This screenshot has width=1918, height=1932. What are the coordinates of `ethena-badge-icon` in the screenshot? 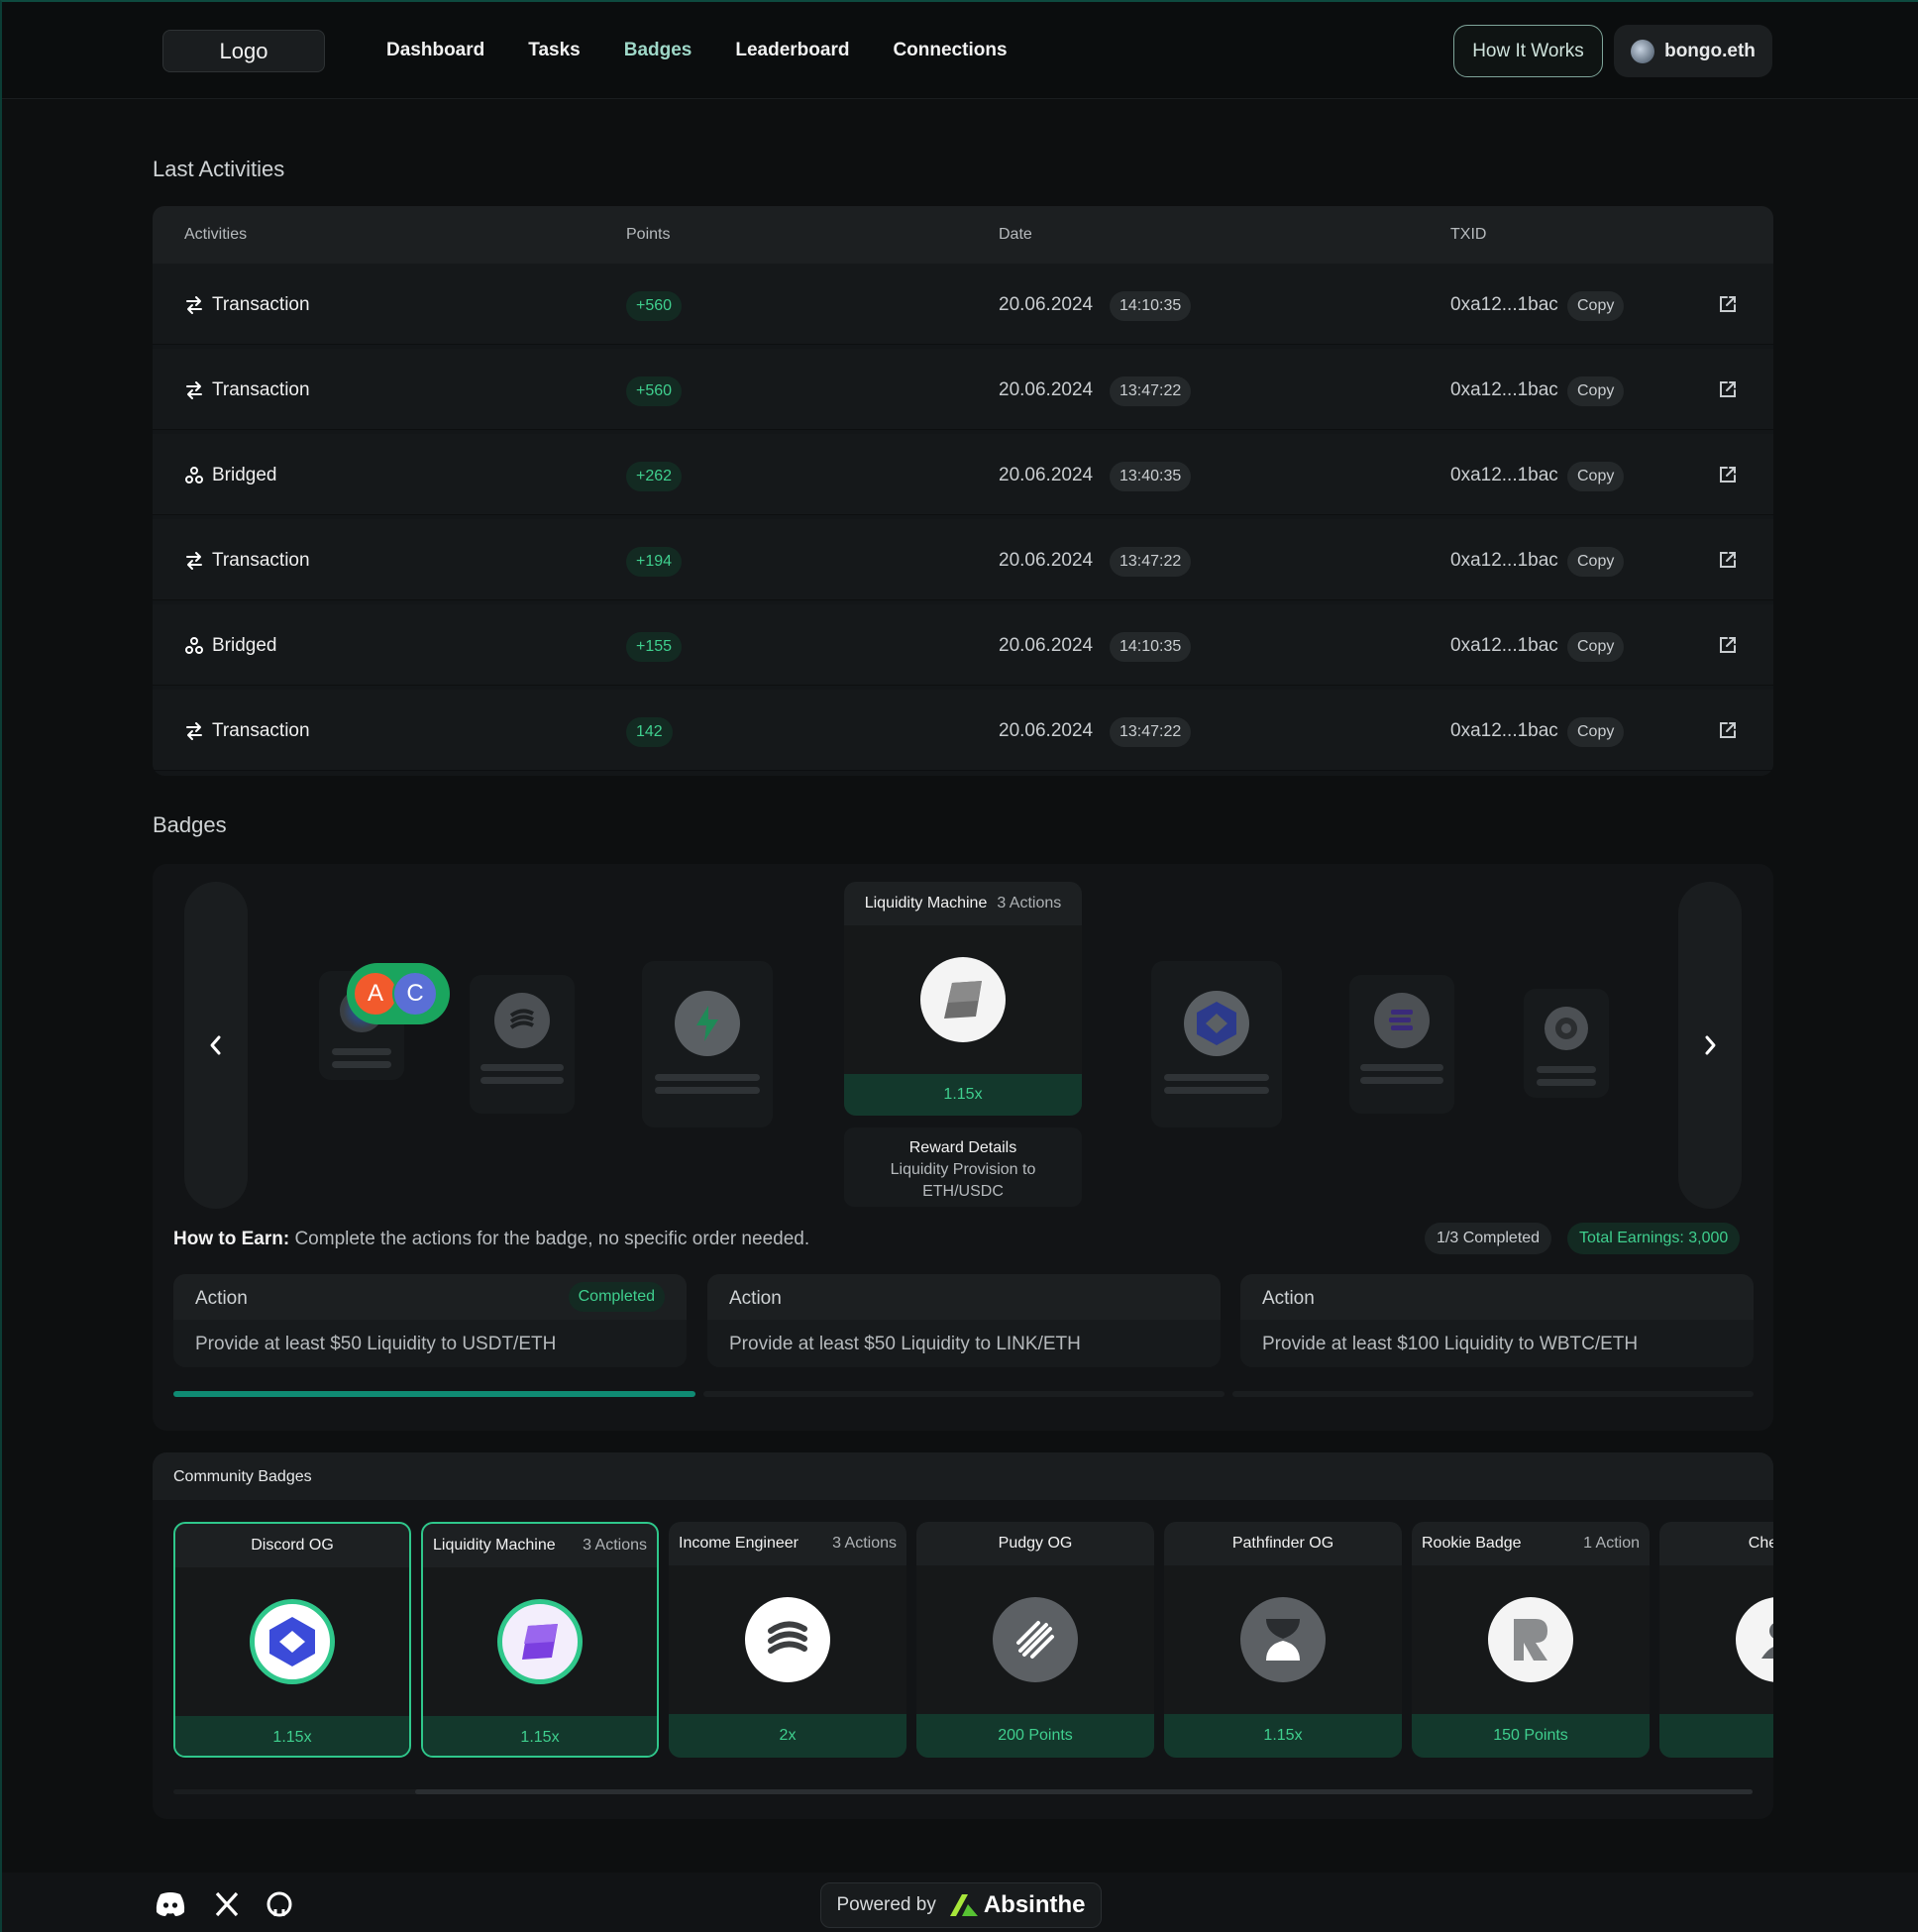 It's located at (1402, 1020).